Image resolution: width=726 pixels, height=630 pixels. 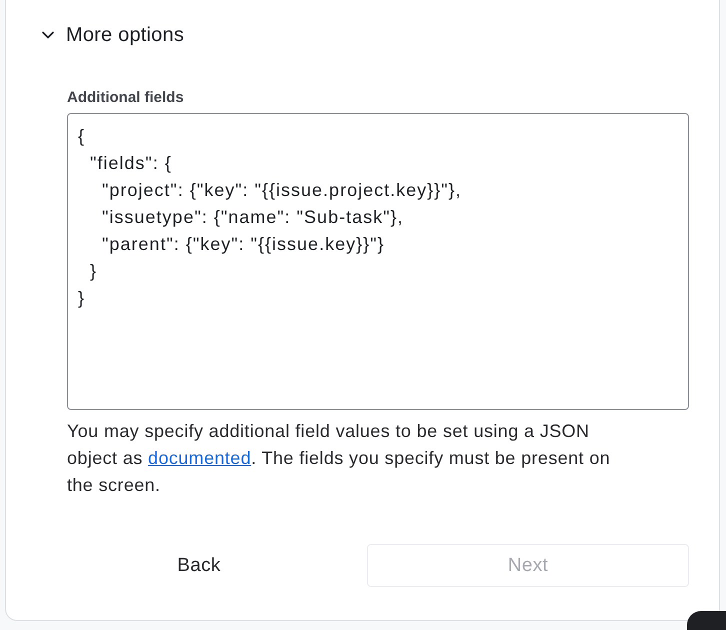 What do you see at coordinates (111, 35) in the screenshot?
I see `more-options-toggle: More options` at bounding box center [111, 35].